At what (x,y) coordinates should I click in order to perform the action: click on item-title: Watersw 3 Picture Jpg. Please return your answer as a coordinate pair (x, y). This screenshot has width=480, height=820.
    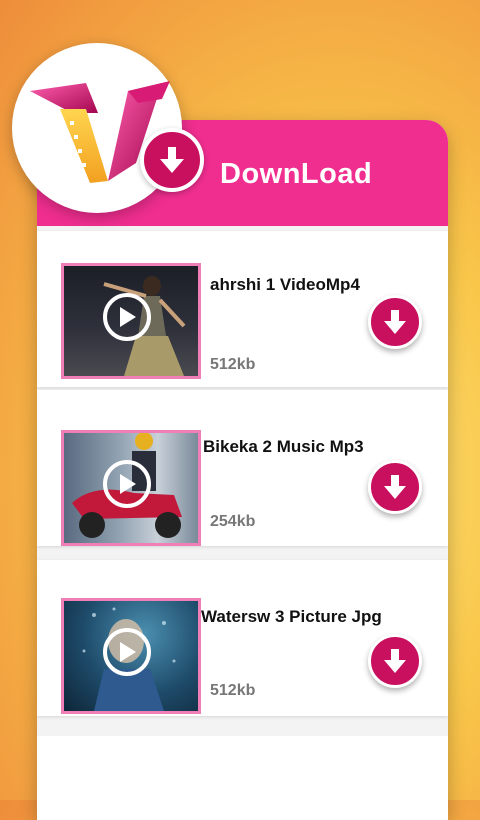
    Looking at the image, I should click on (291, 616).